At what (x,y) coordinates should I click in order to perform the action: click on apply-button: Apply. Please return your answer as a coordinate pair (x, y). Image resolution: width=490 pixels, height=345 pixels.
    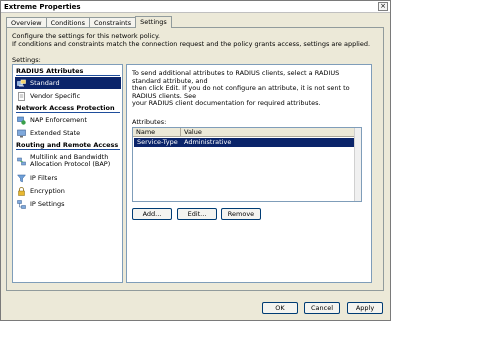
    Looking at the image, I should click on (365, 308).